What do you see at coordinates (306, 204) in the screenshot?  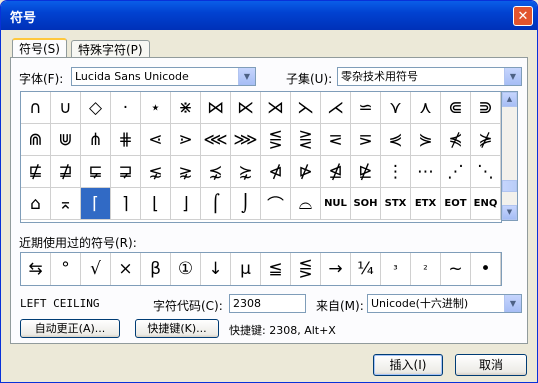 I see `symbol-cell: ⌓` at bounding box center [306, 204].